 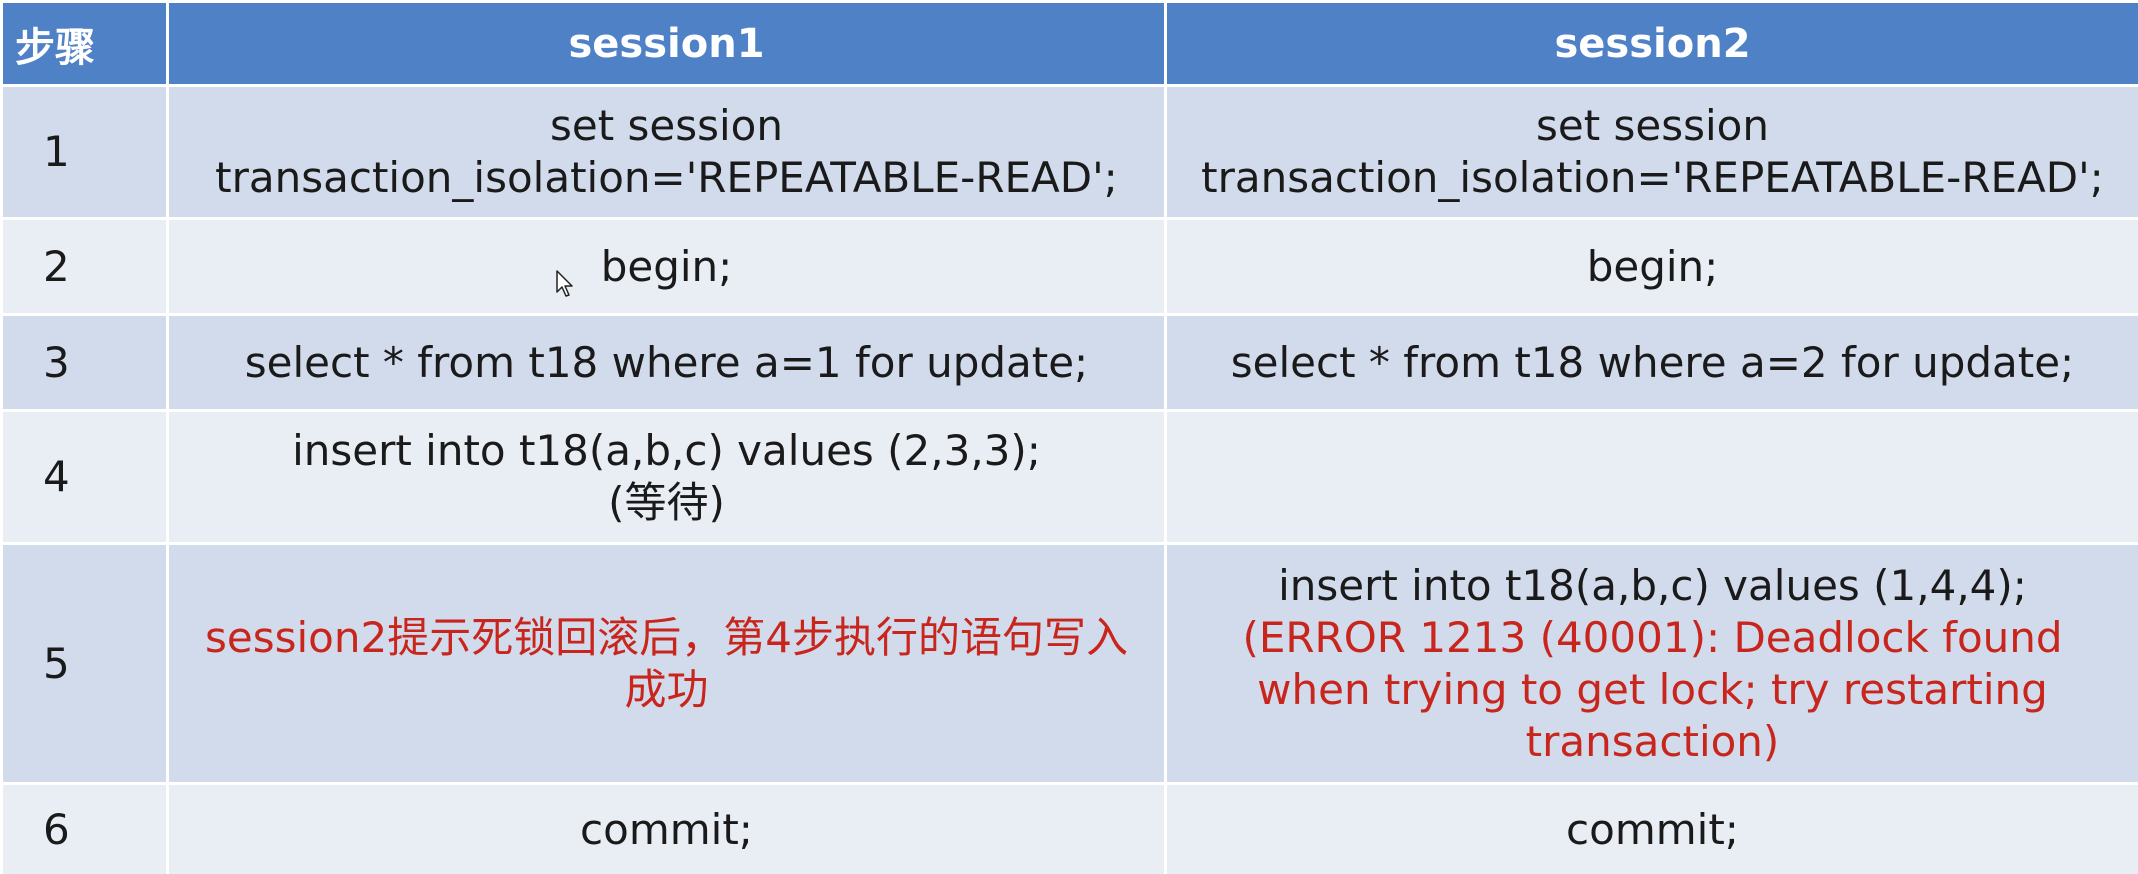 I want to click on session2-cell: begin;, so click(x=1651, y=266).